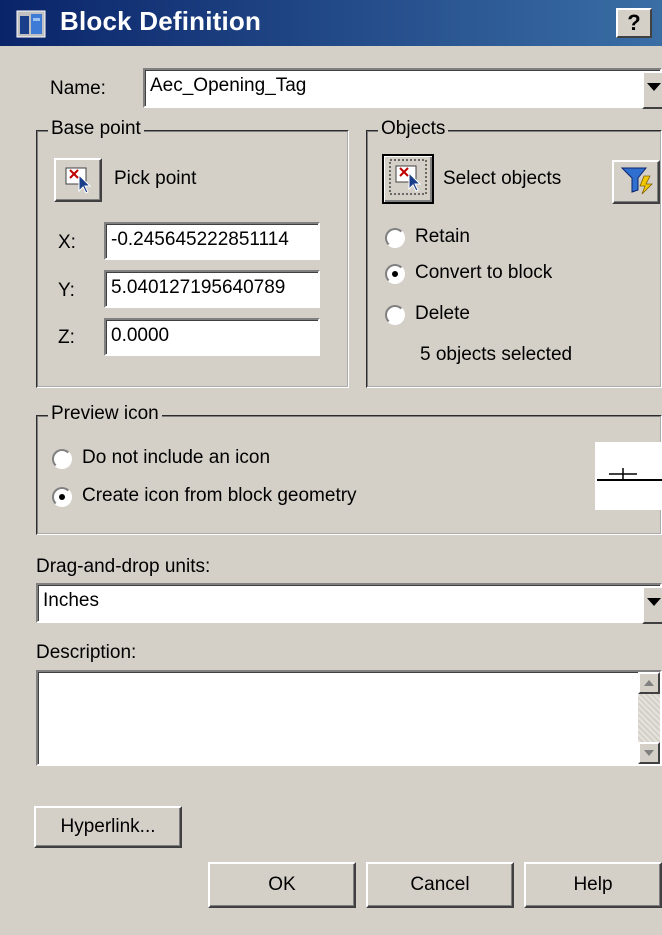 This screenshot has width=662, height=935. Describe the element at coordinates (140, 335) in the screenshot. I see `z-value: 0.0000` at that location.